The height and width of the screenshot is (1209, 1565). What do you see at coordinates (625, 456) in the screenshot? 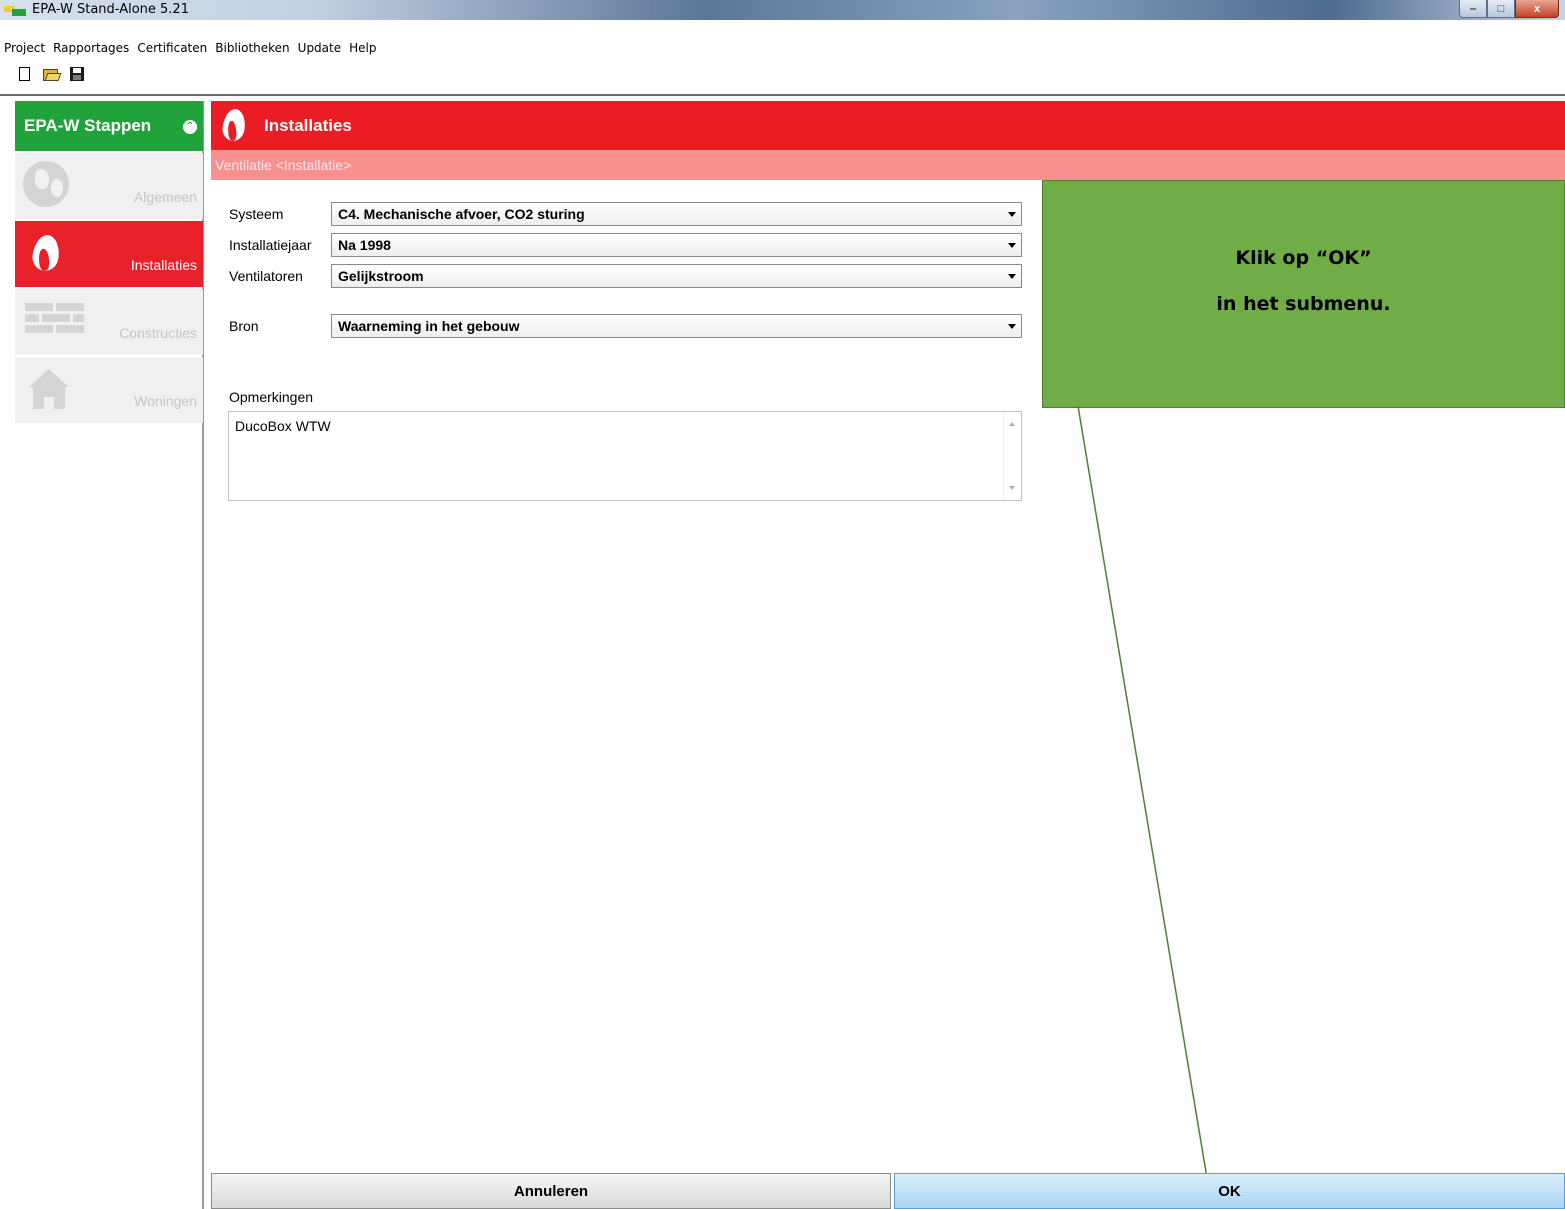
I see `opmerkingen-textarea: DucoBox WTW` at bounding box center [625, 456].